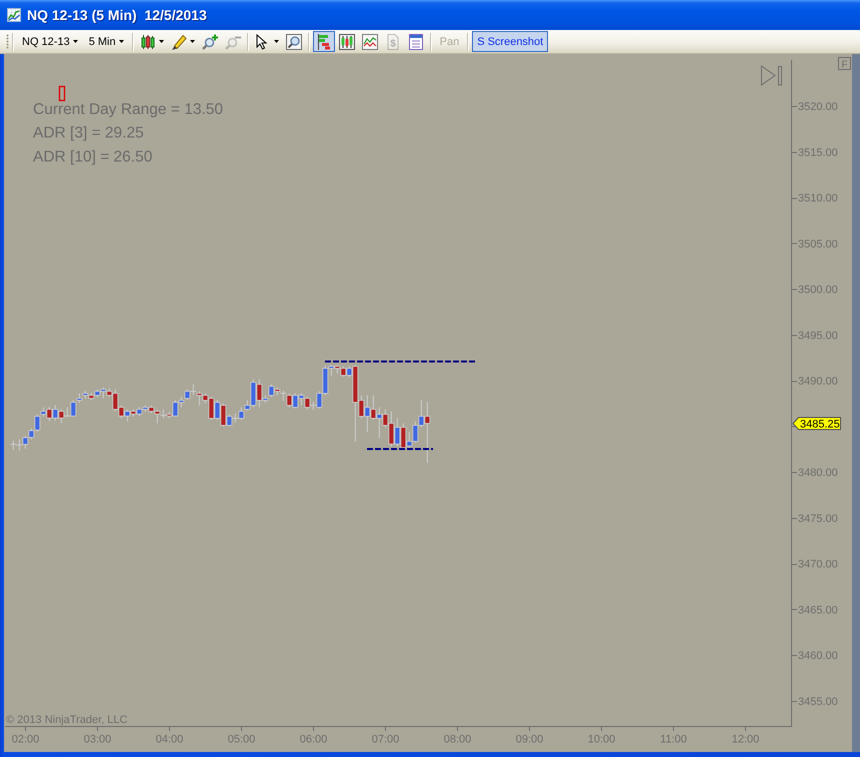 This screenshot has width=860, height=757. What do you see at coordinates (26, 740) in the screenshot?
I see `time-label: 02:00` at bounding box center [26, 740].